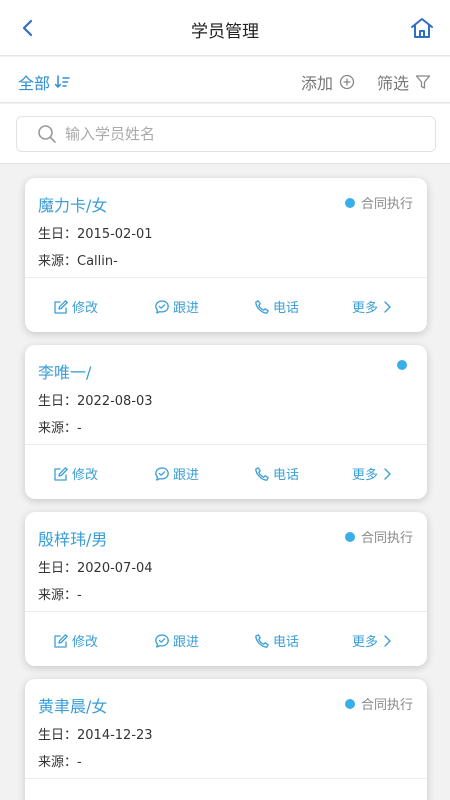 The width and height of the screenshot is (450, 800). Describe the element at coordinates (73, 539) in the screenshot. I see `student-name: 殷梓玮/男` at that location.